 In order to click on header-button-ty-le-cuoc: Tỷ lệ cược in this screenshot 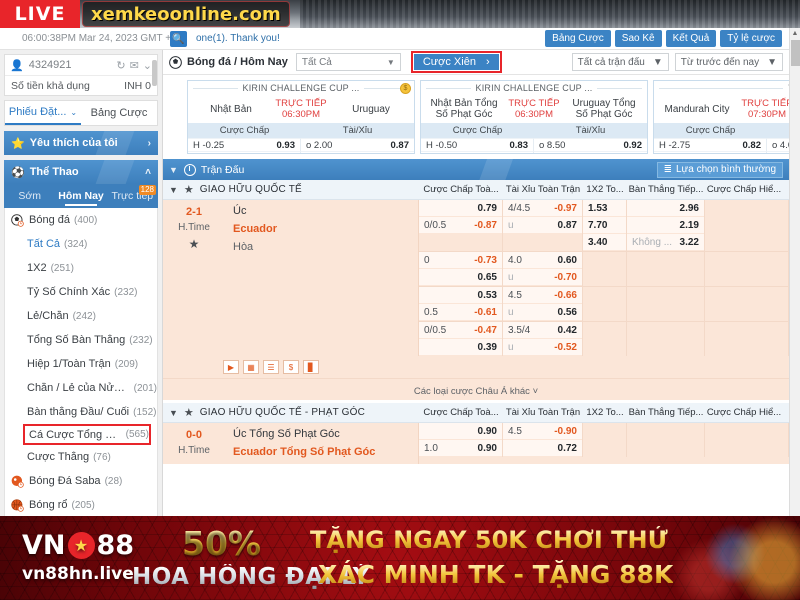, I will do `click(751, 38)`.